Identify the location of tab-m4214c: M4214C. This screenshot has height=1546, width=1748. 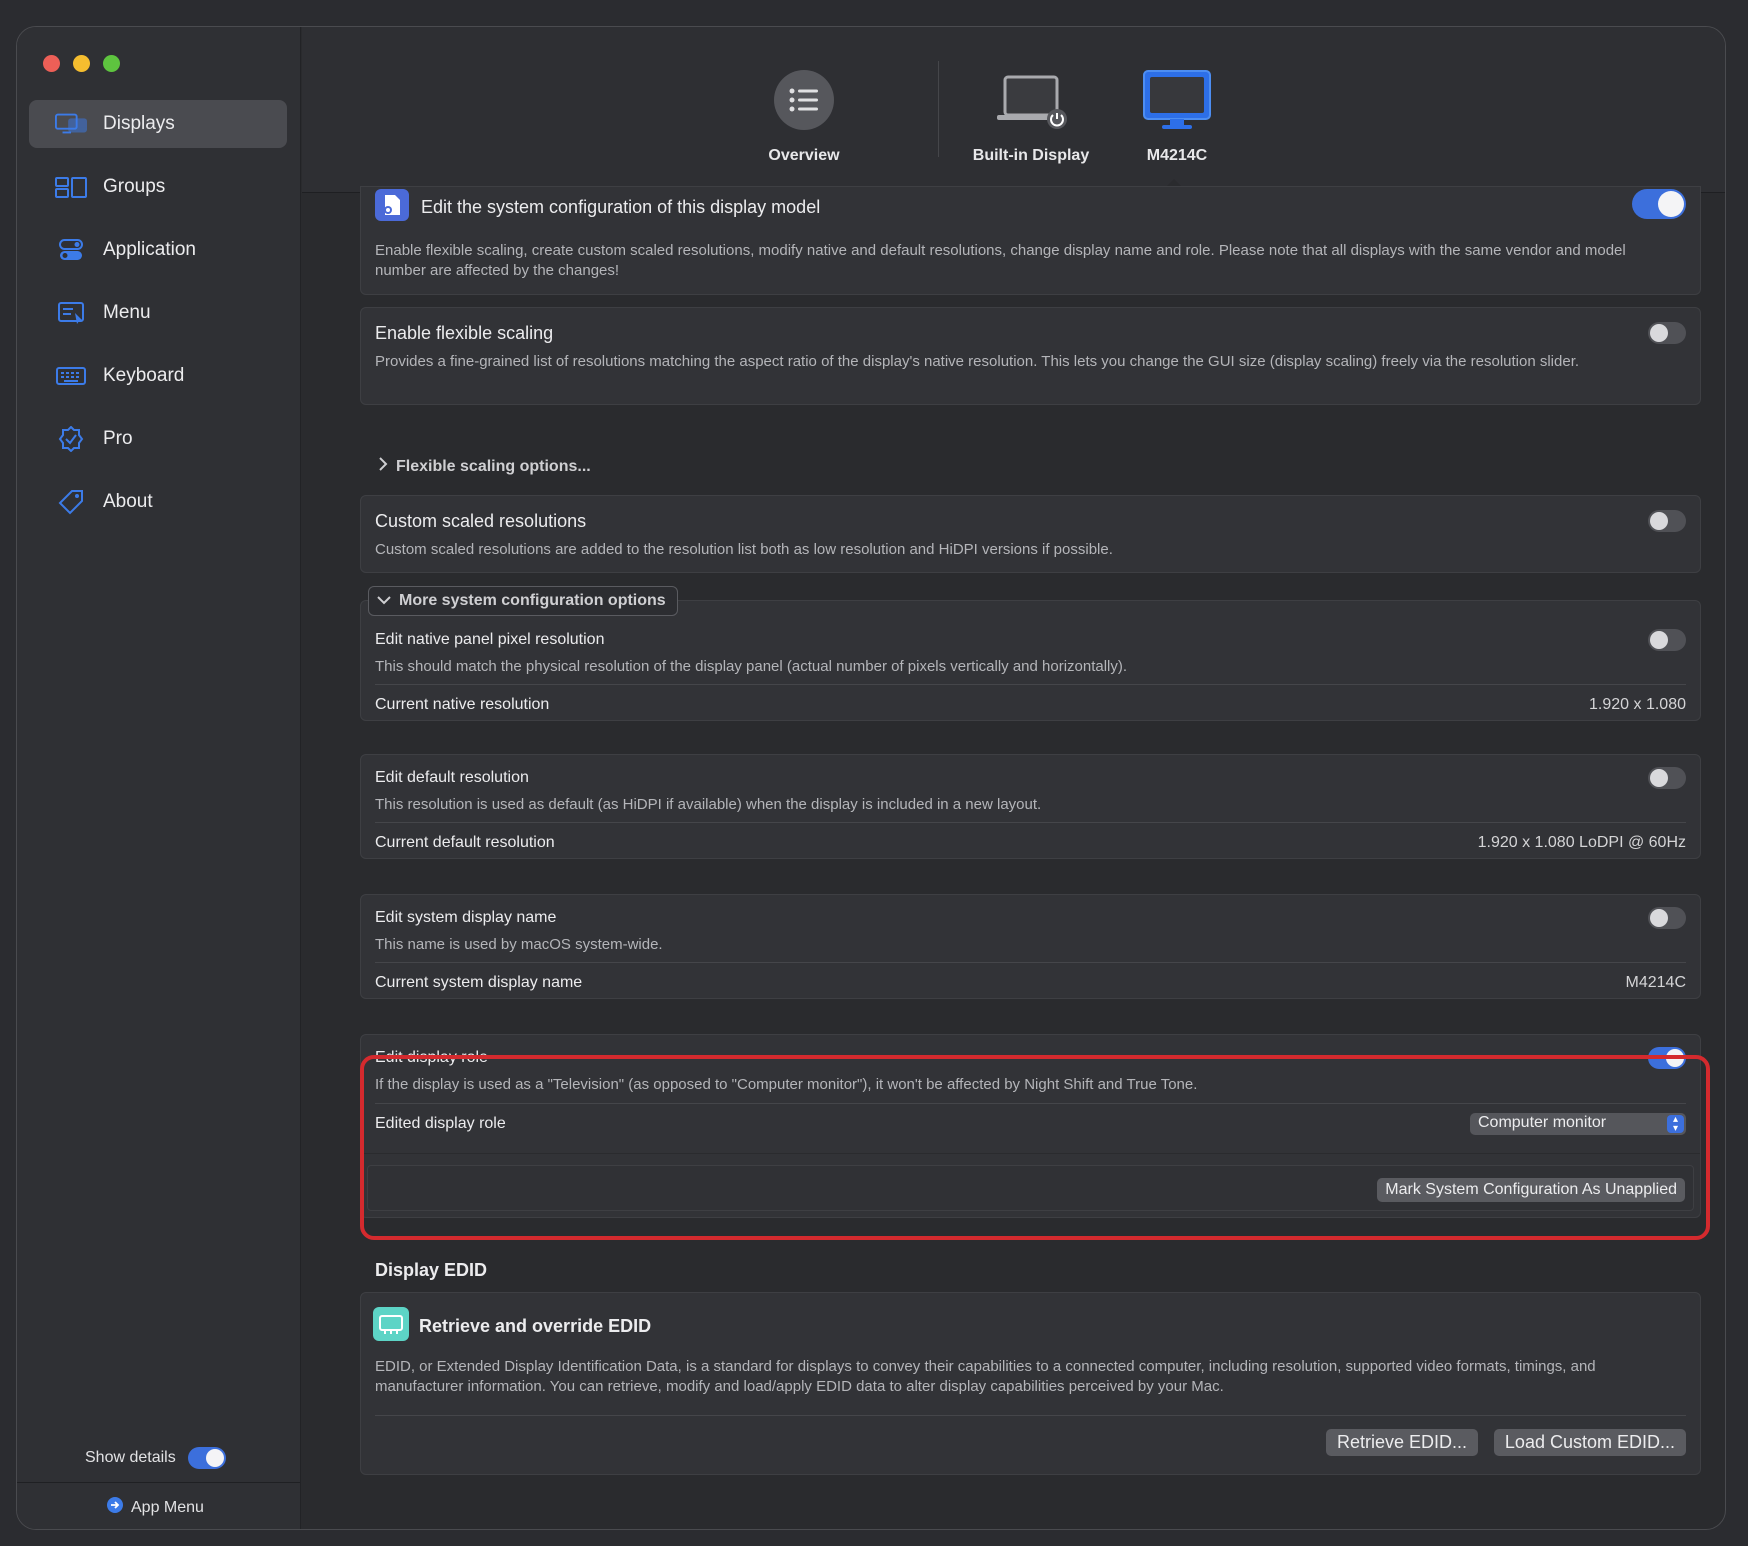
(1177, 113).